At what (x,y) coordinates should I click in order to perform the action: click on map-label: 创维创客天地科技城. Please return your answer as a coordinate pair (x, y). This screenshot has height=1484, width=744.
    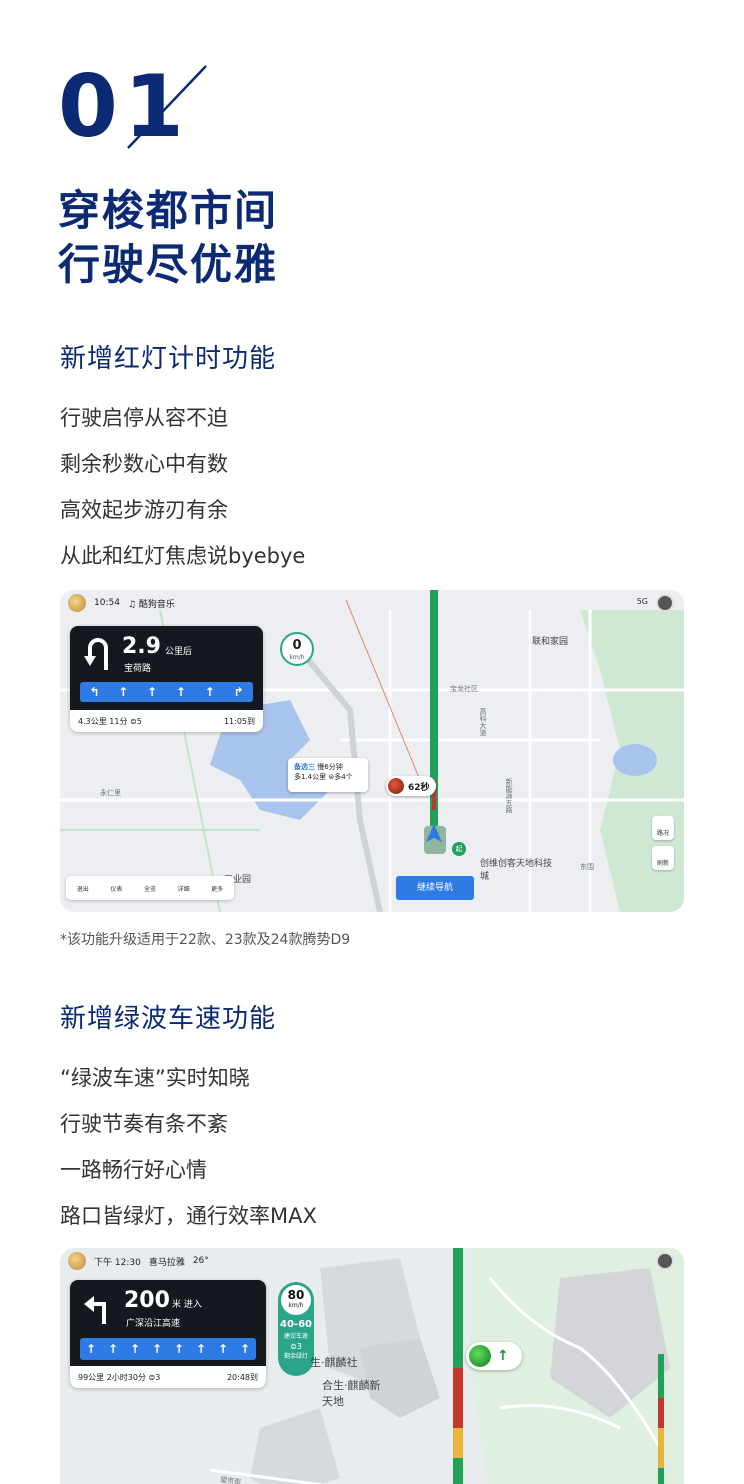
    Looking at the image, I should click on (516, 870).